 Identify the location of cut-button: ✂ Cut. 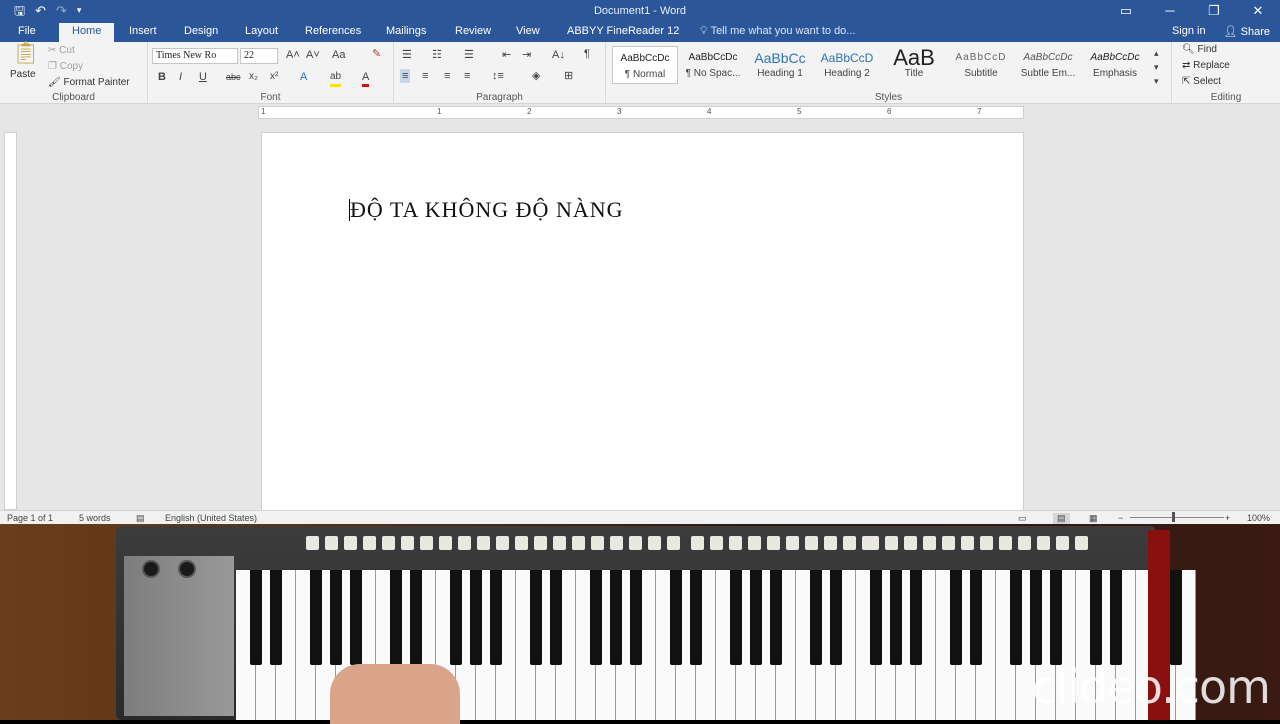
(61, 50).